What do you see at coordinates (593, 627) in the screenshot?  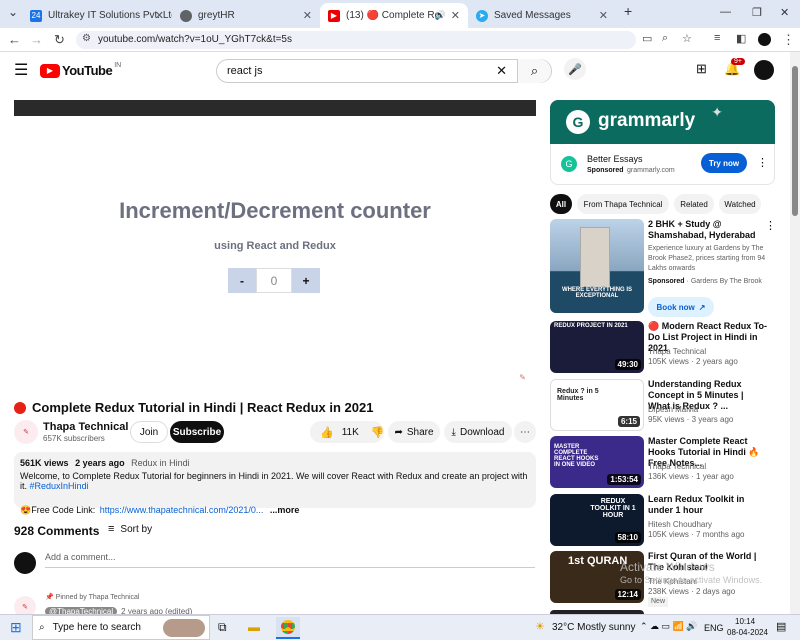 I see `weather-text: 32°C Mostly sunny` at bounding box center [593, 627].